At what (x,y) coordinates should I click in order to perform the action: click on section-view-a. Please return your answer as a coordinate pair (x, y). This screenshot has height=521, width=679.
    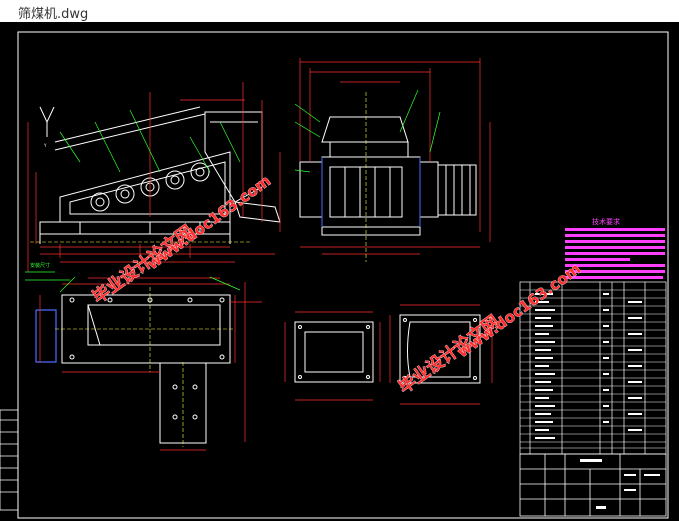
    Looking at the image, I should click on (332, 356).